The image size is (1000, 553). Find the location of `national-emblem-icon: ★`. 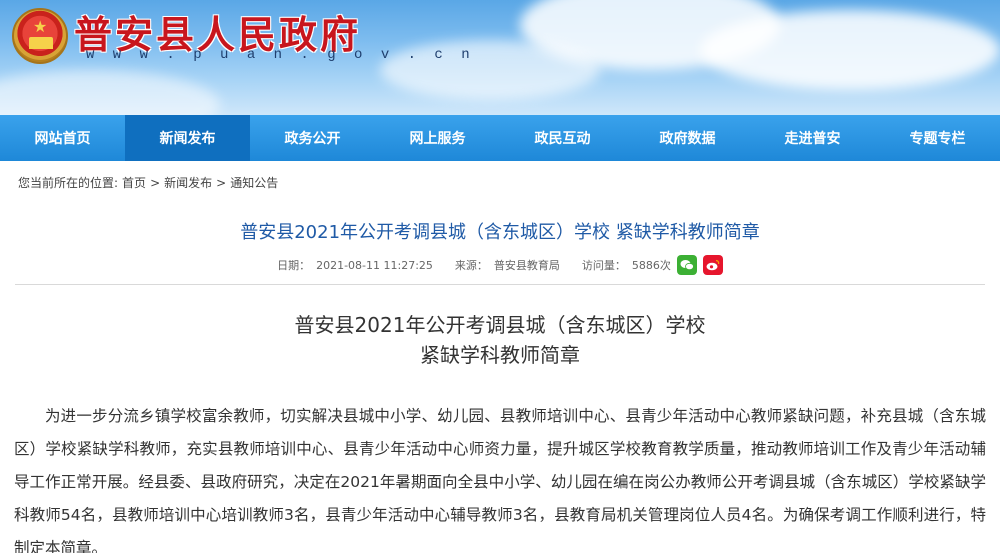

national-emblem-icon: ★ is located at coordinates (40, 36).